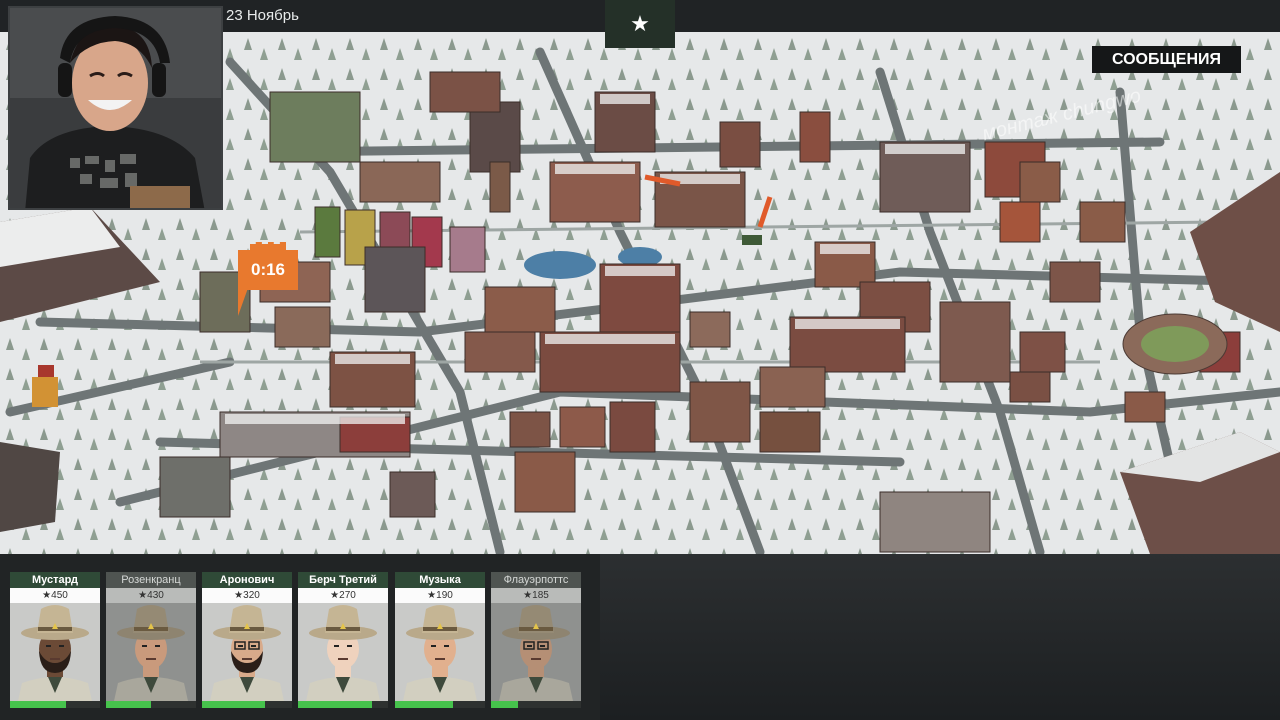  What do you see at coordinates (1166, 59) in the screenshot?
I see `messages-button: СООБЩЕНИЯ` at bounding box center [1166, 59].